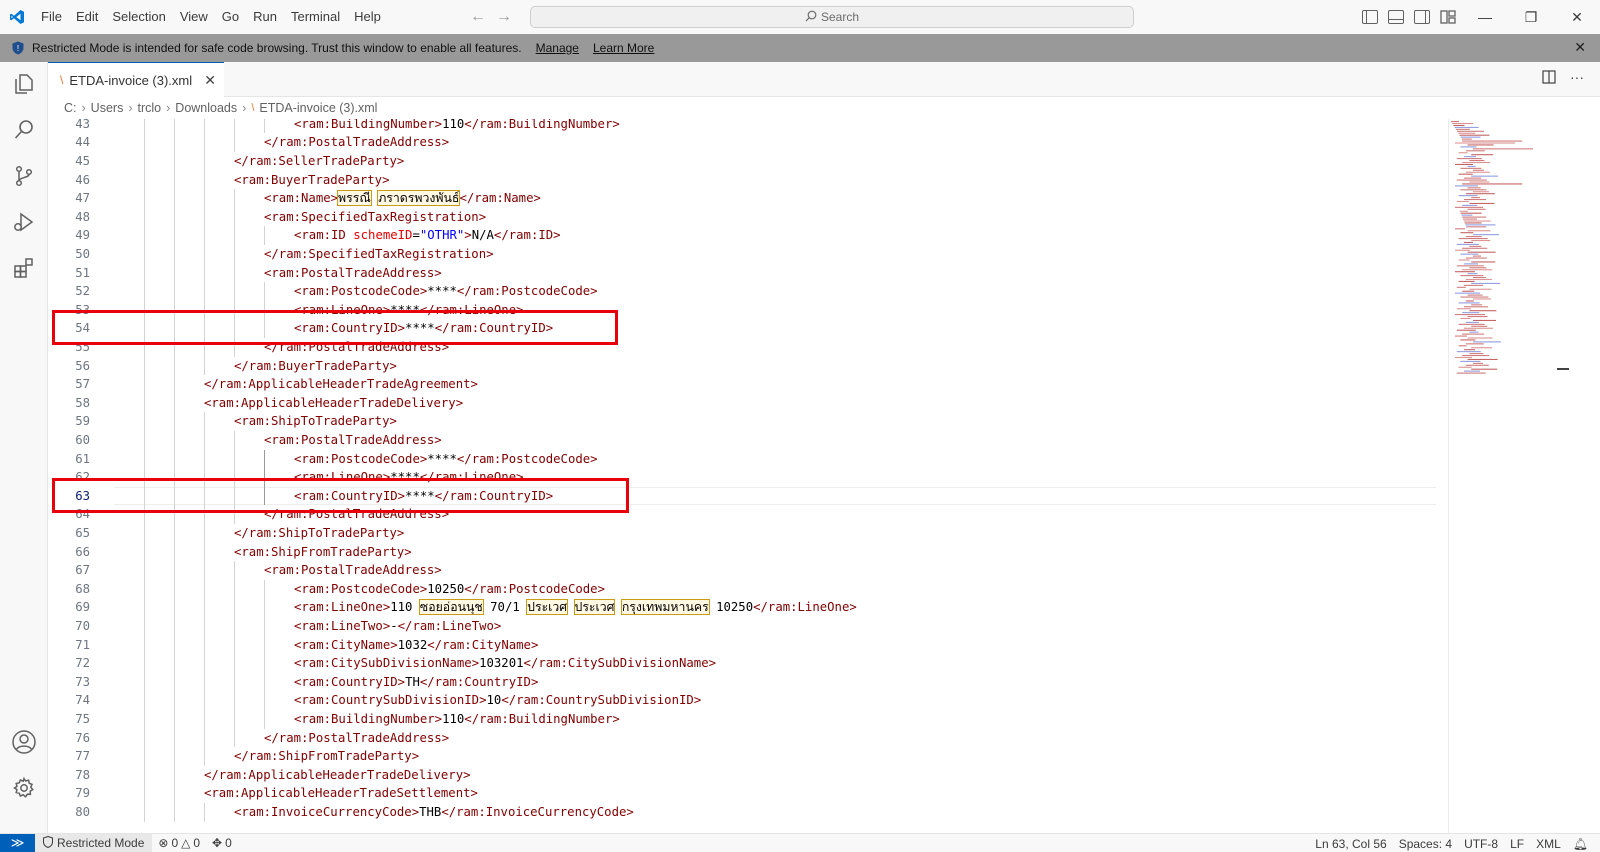  Describe the element at coordinates (62, 80) in the screenshot. I see `xml-file-icon: \` at that location.